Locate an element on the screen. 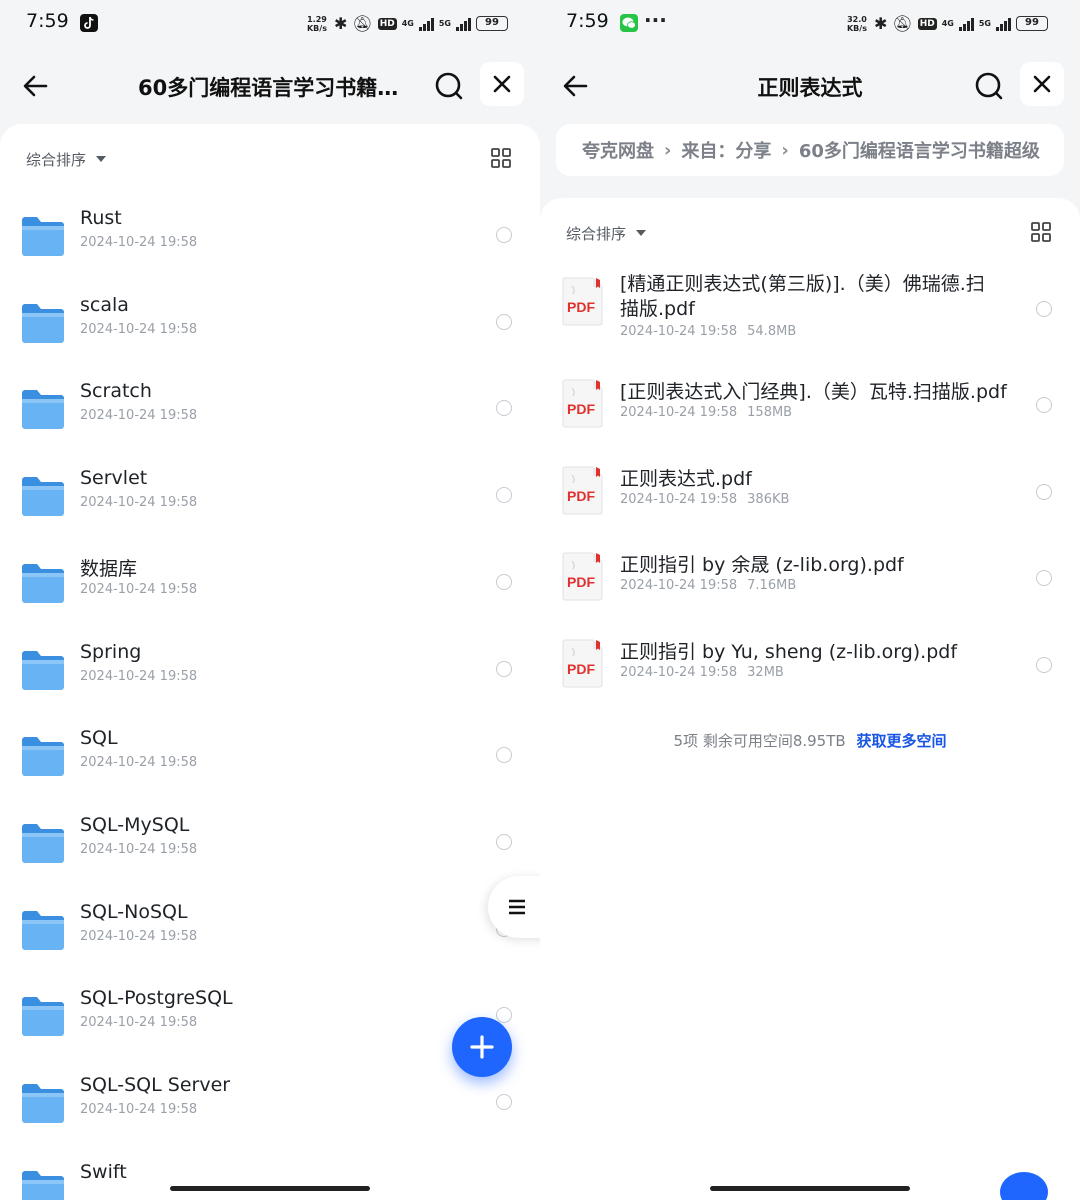 The image size is (1080, 1200). folder-name: Swift is located at coordinates (103, 1171).